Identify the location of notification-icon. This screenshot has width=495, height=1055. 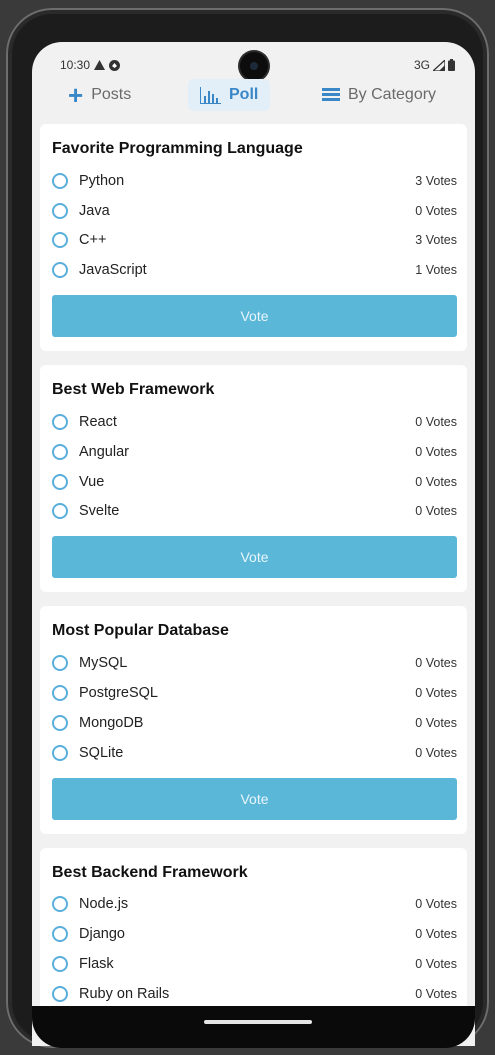
(115, 65).